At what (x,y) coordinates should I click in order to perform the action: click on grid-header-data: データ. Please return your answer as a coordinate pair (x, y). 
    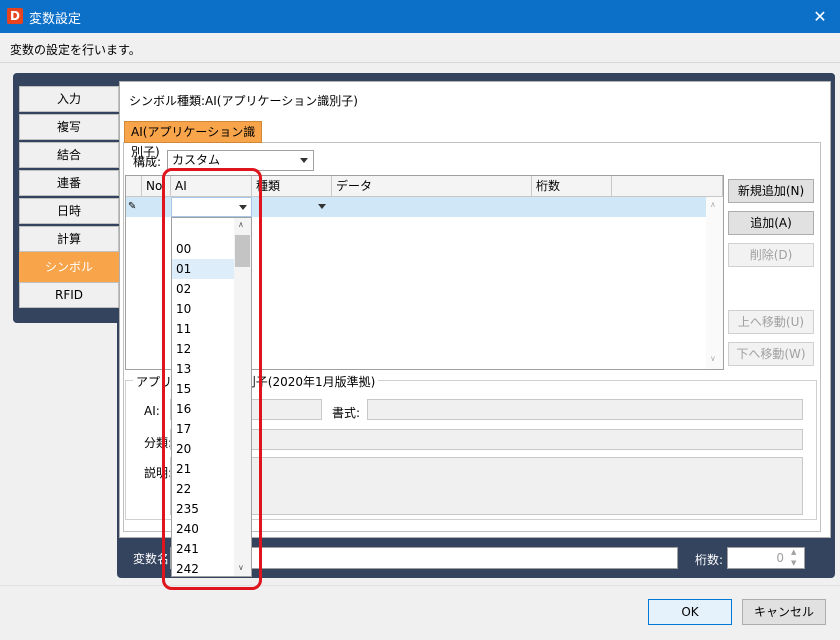
    Looking at the image, I should click on (432, 186).